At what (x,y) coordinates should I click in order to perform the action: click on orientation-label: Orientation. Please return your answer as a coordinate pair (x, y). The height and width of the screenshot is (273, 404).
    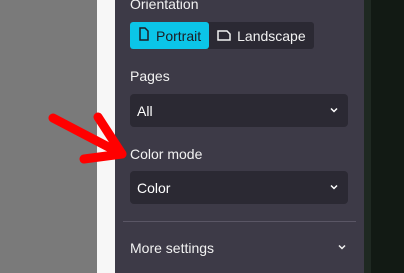
    Looking at the image, I should click on (164, 6).